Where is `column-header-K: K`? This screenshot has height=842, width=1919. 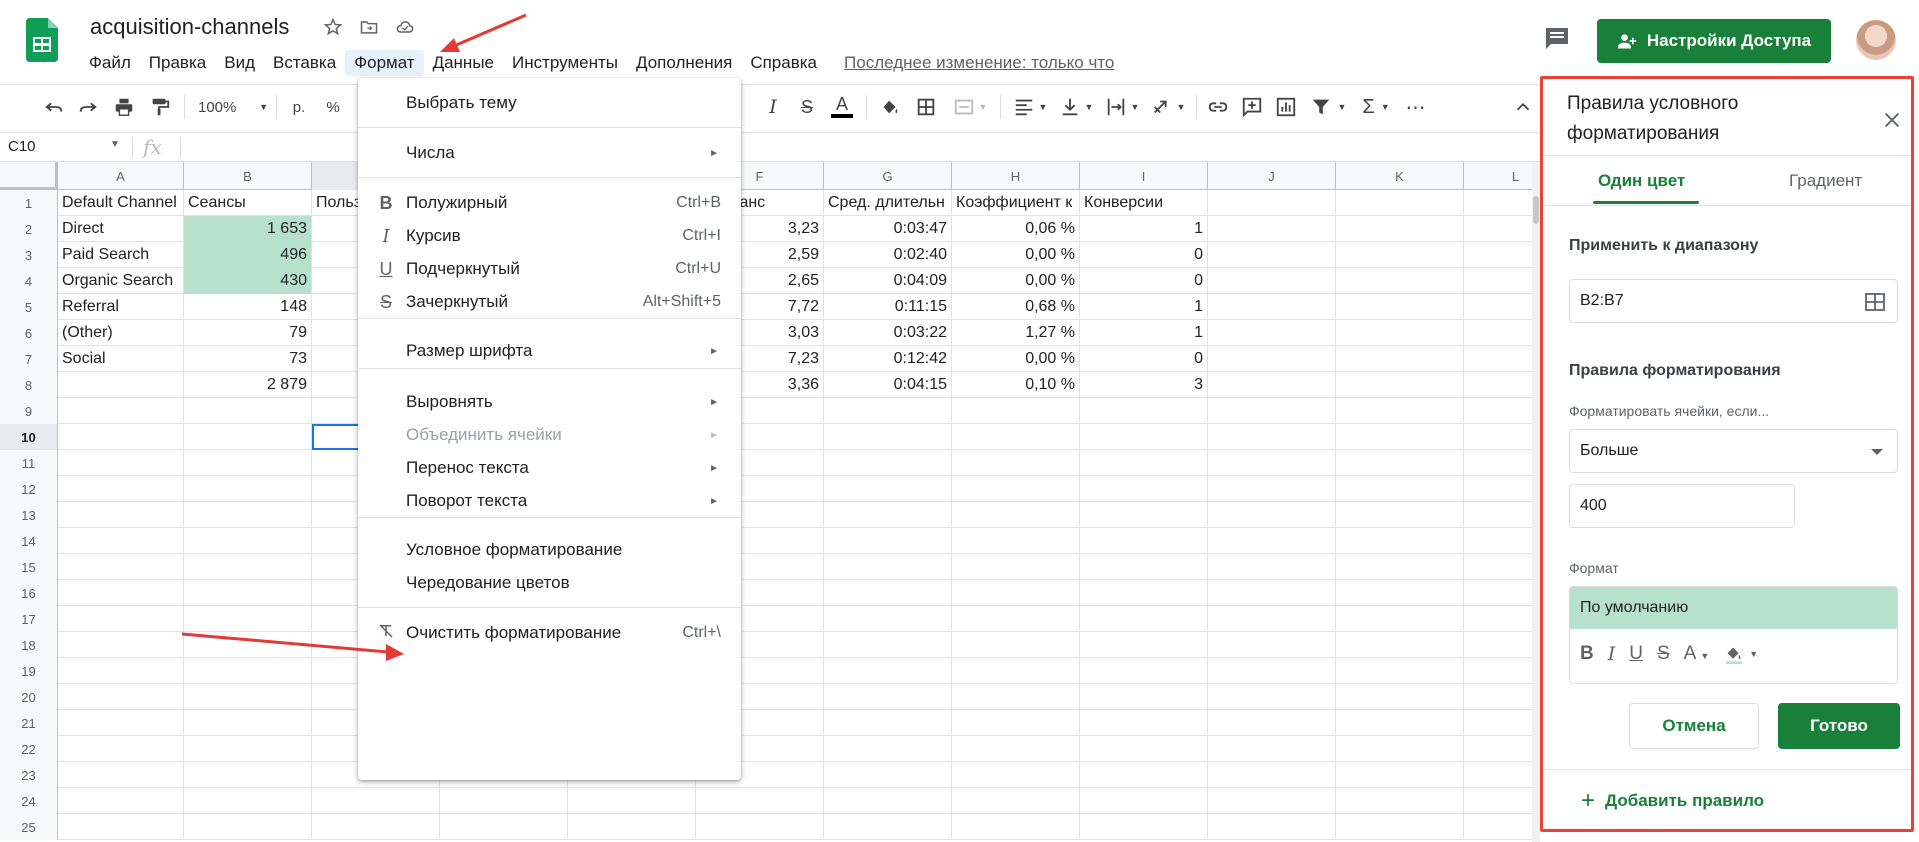 column-header-K: K is located at coordinates (1400, 176).